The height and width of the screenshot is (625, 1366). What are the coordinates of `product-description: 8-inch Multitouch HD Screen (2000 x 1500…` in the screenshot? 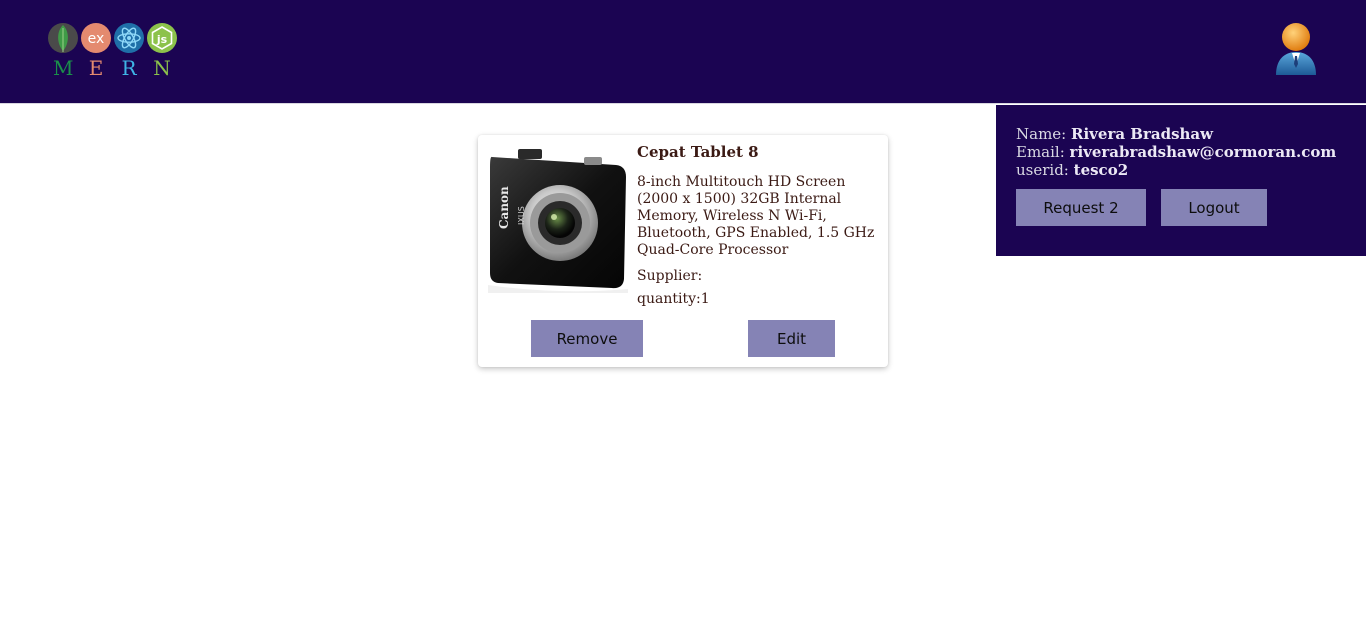 It's located at (756, 216).